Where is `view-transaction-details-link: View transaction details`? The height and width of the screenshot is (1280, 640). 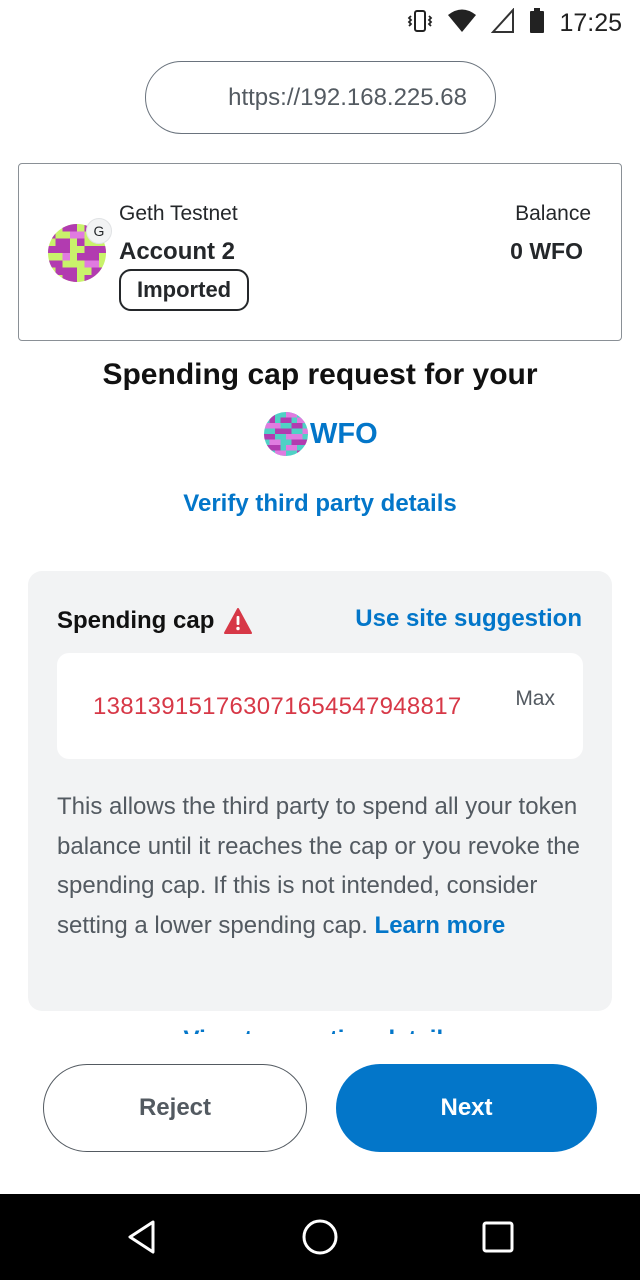
view-transaction-details-link: View transaction details is located at coordinates (320, 1030).